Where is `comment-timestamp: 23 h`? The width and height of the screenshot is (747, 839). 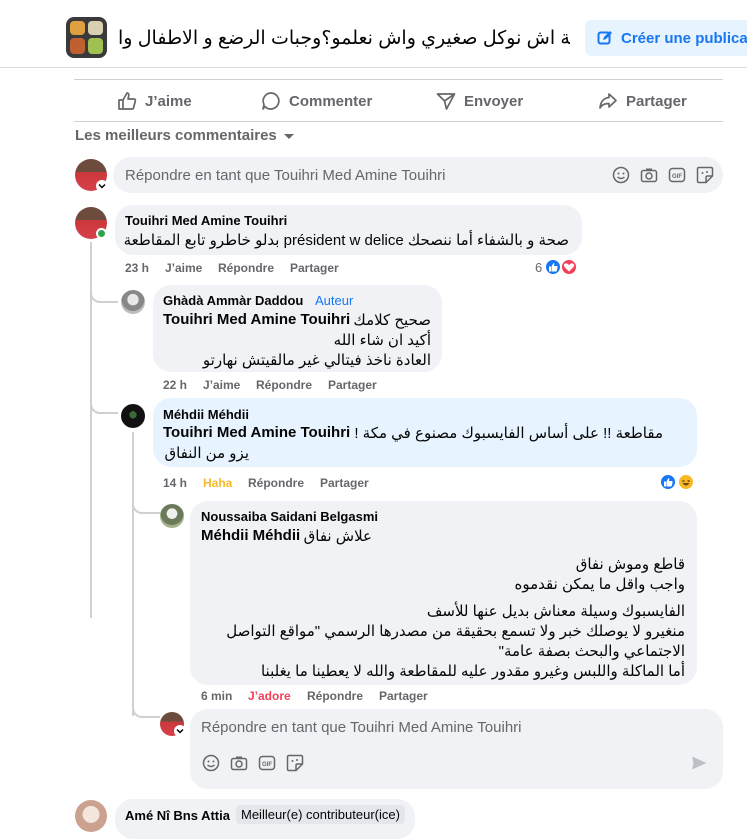
comment-timestamp: 23 h is located at coordinates (137, 268).